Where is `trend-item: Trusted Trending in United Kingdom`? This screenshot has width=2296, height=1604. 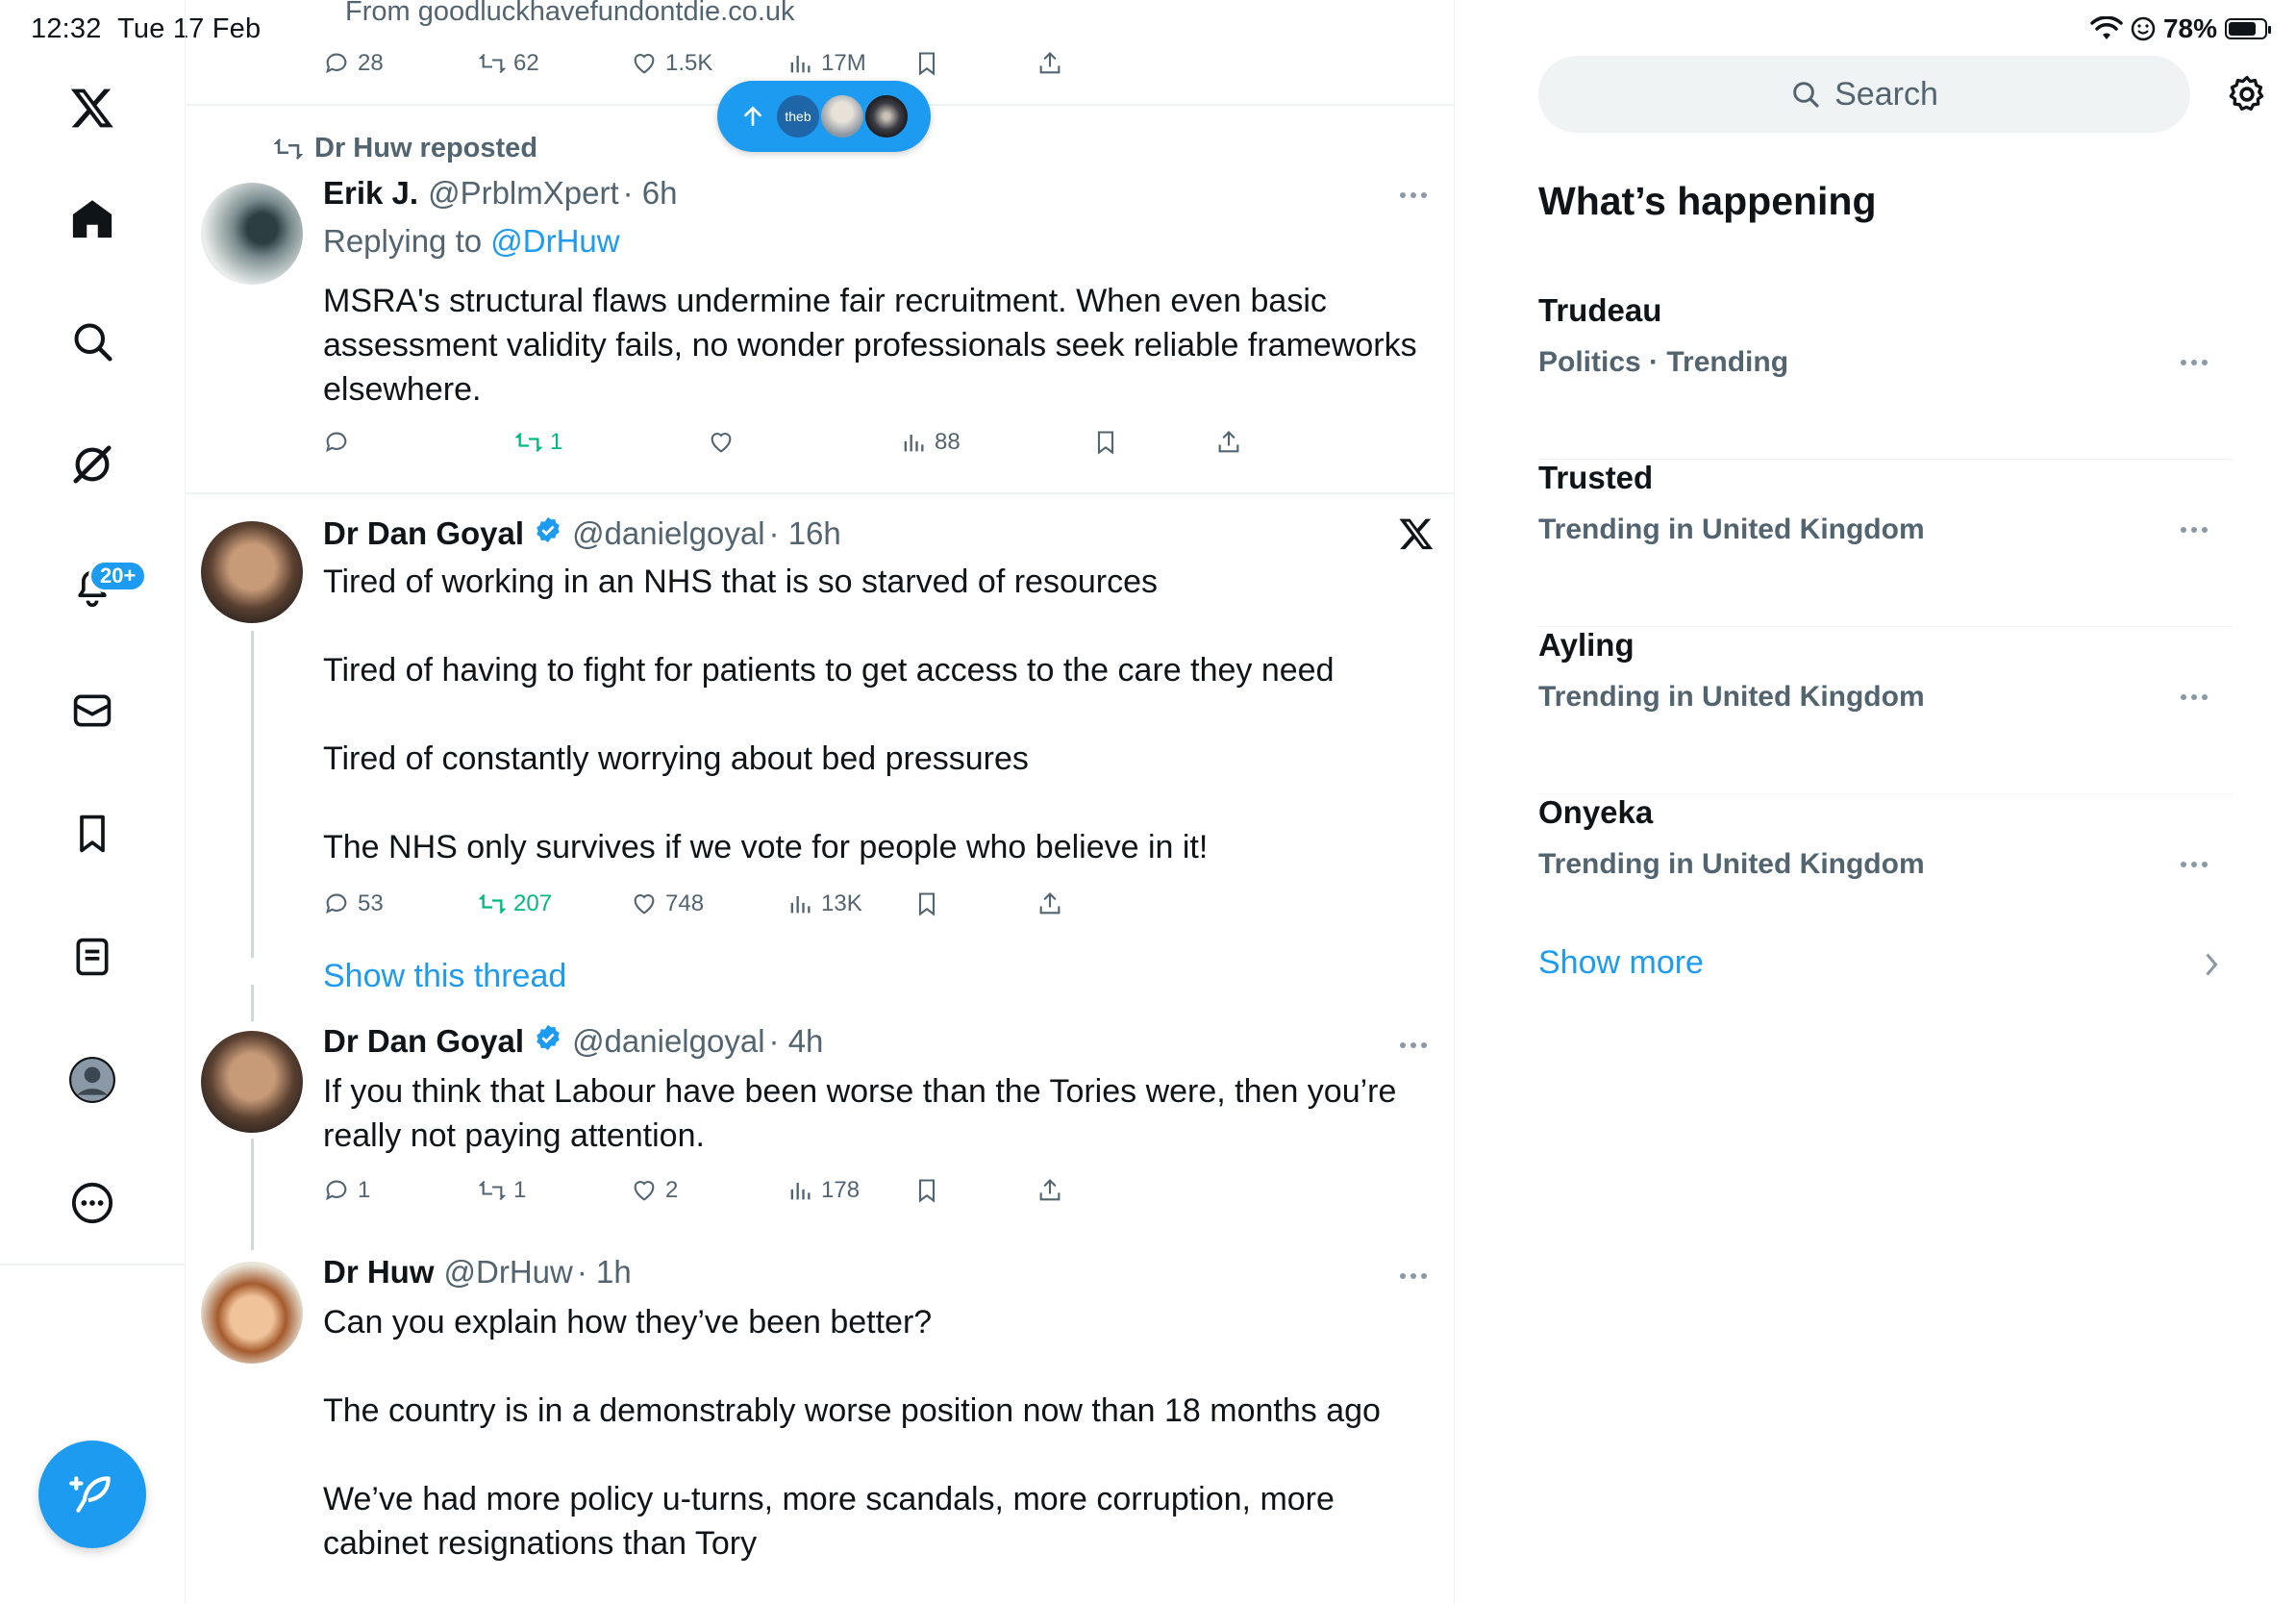 trend-item: Trusted Trending in United Kingdom is located at coordinates (1885, 543).